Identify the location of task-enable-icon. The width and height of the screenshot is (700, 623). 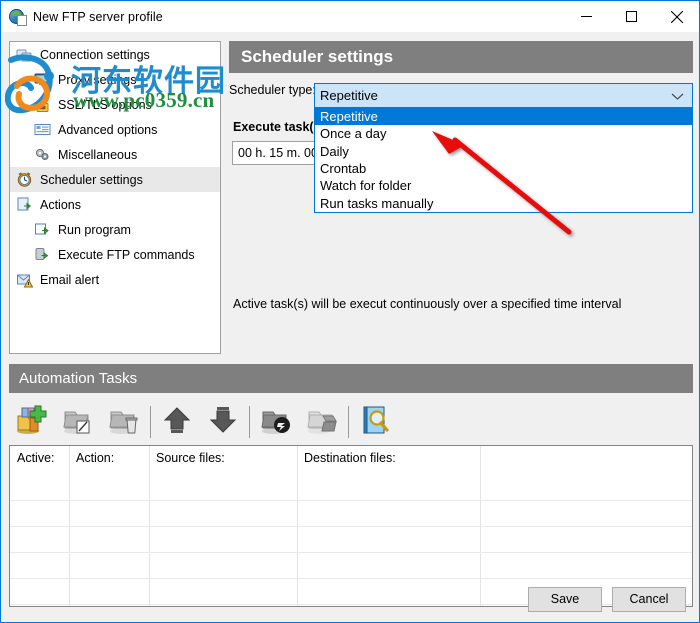
(322, 422).